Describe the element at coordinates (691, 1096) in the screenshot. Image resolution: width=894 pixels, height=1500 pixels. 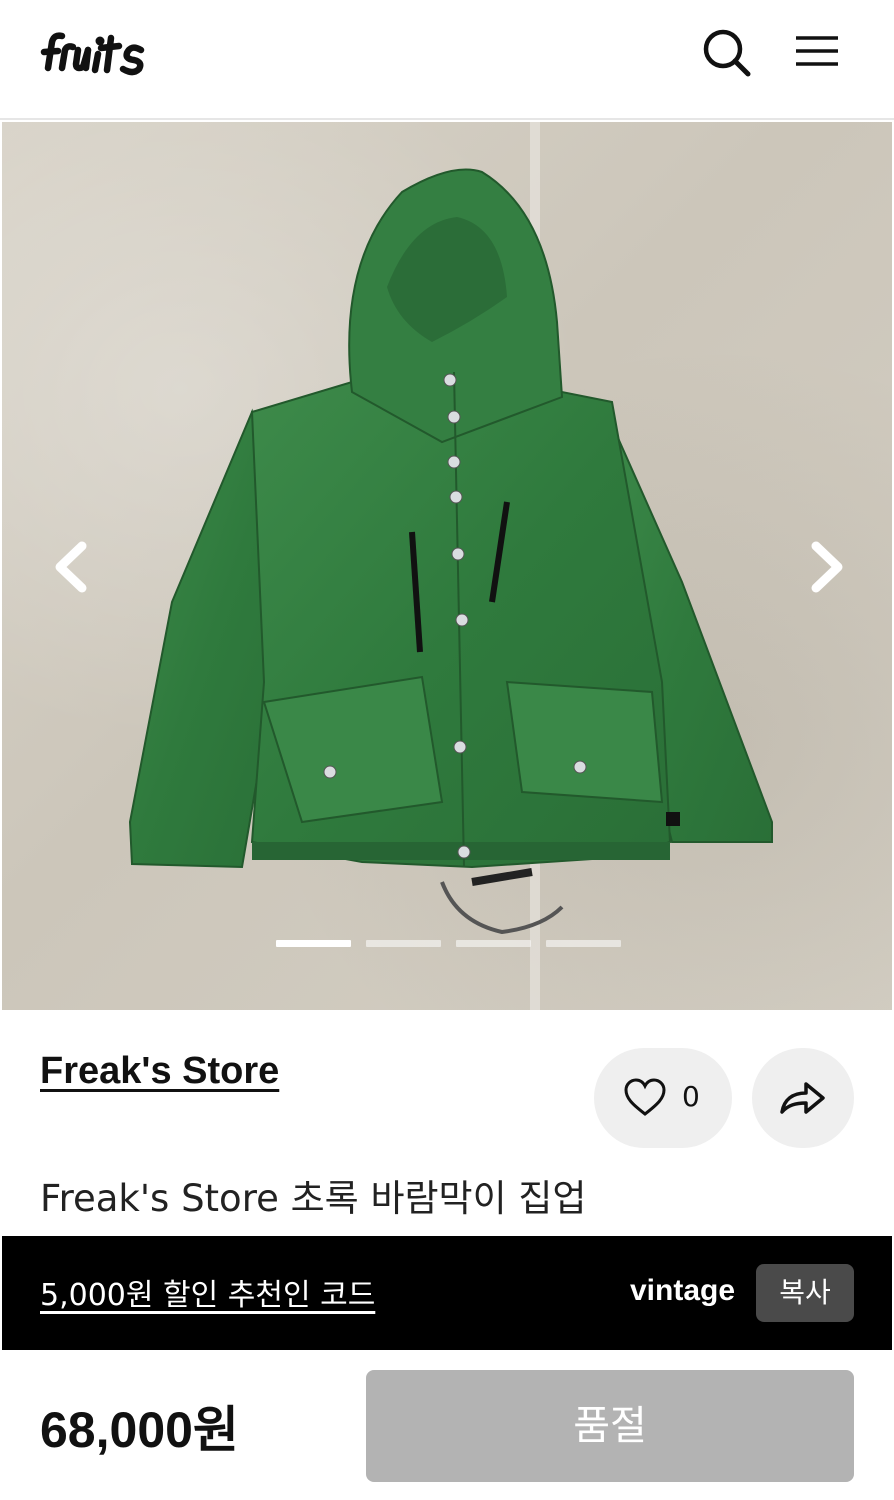
I see `like-count: 0` at that location.